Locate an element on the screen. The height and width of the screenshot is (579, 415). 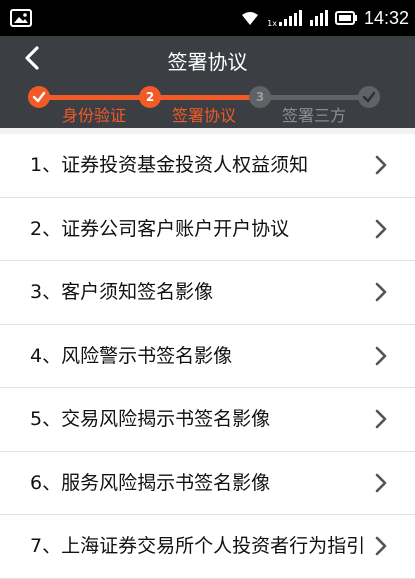
list-item: 4、风险警示书签名影像 is located at coordinates (207, 356).